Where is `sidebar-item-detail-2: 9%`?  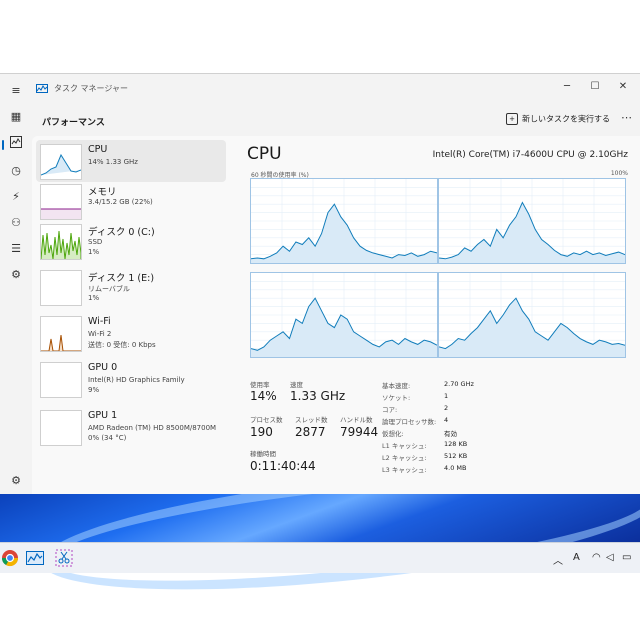 sidebar-item-detail-2: 9% is located at coordinates (94, 390).